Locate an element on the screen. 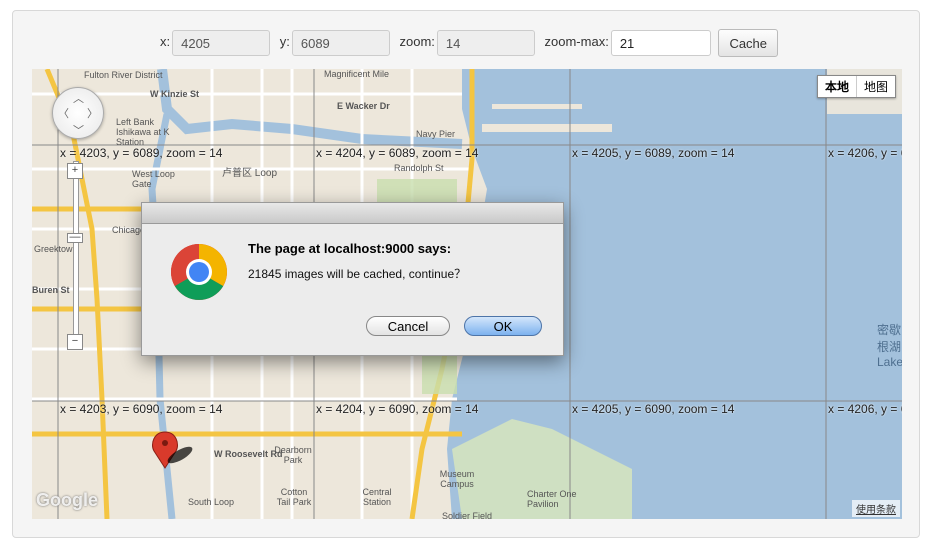  zoom-label: zoom: is located at coordinates (417, 42).